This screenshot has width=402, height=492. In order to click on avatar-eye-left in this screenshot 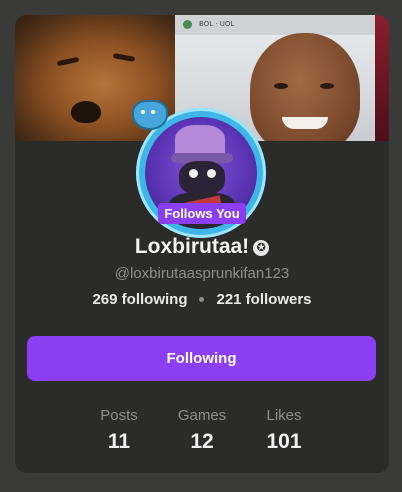, I will do `click(193, 173)`.